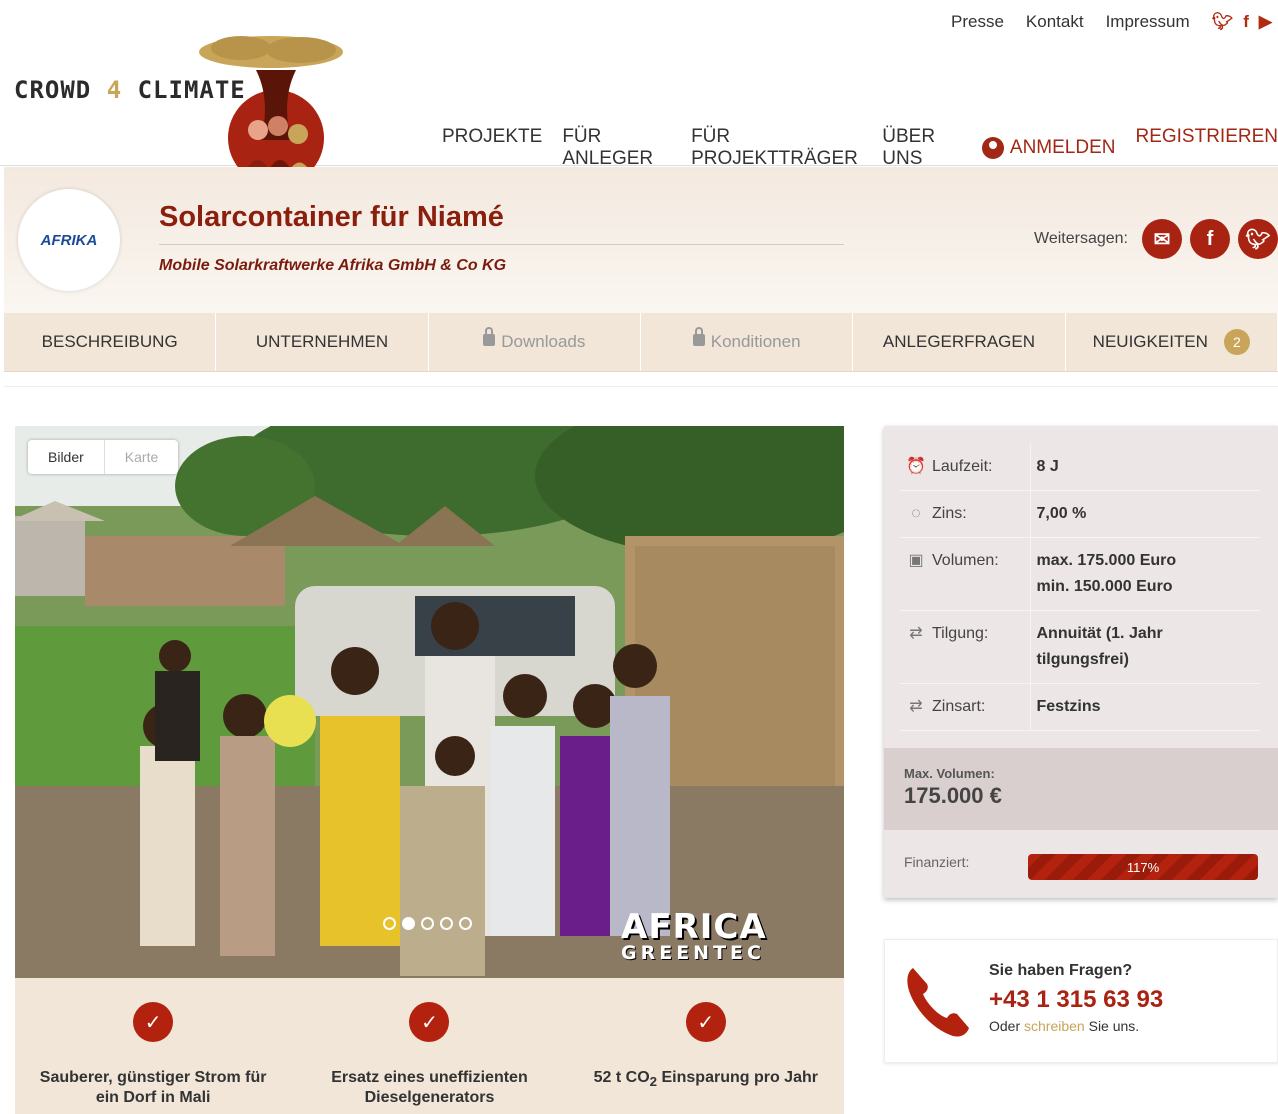 This screenshot has width=1278, height=1114. What do you see at coordinates (1080, 467) in the screenshot?
I see `condition-row-laufzeit: ⏰ Laufzeit: 8 J` at bounding box center [1080, 467].